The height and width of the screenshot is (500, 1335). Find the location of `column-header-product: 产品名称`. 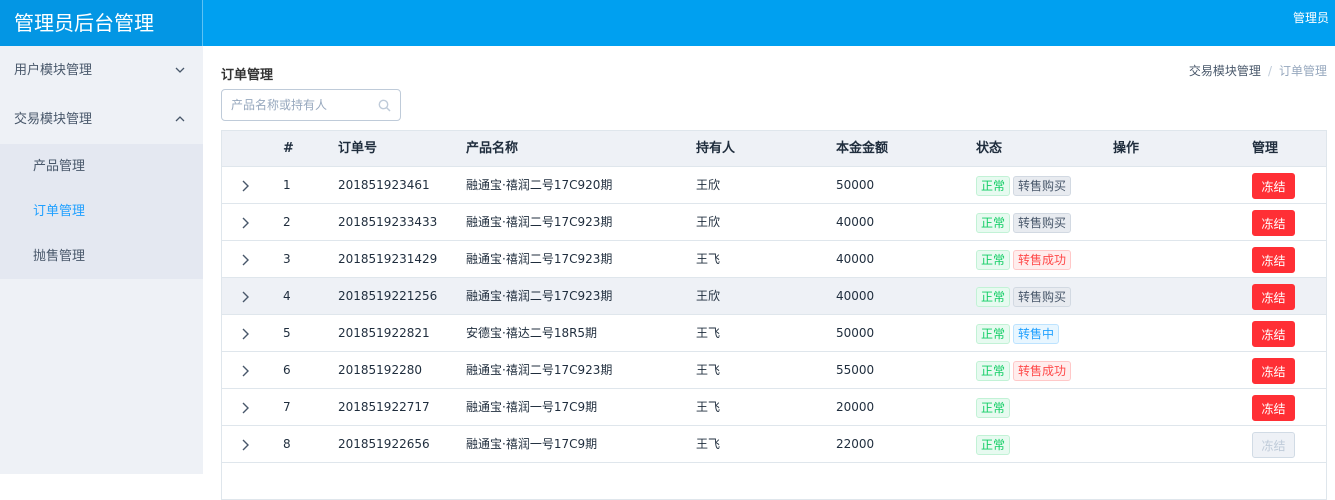

column-header-product: 产品名称 is located at coordinates (492, 148).